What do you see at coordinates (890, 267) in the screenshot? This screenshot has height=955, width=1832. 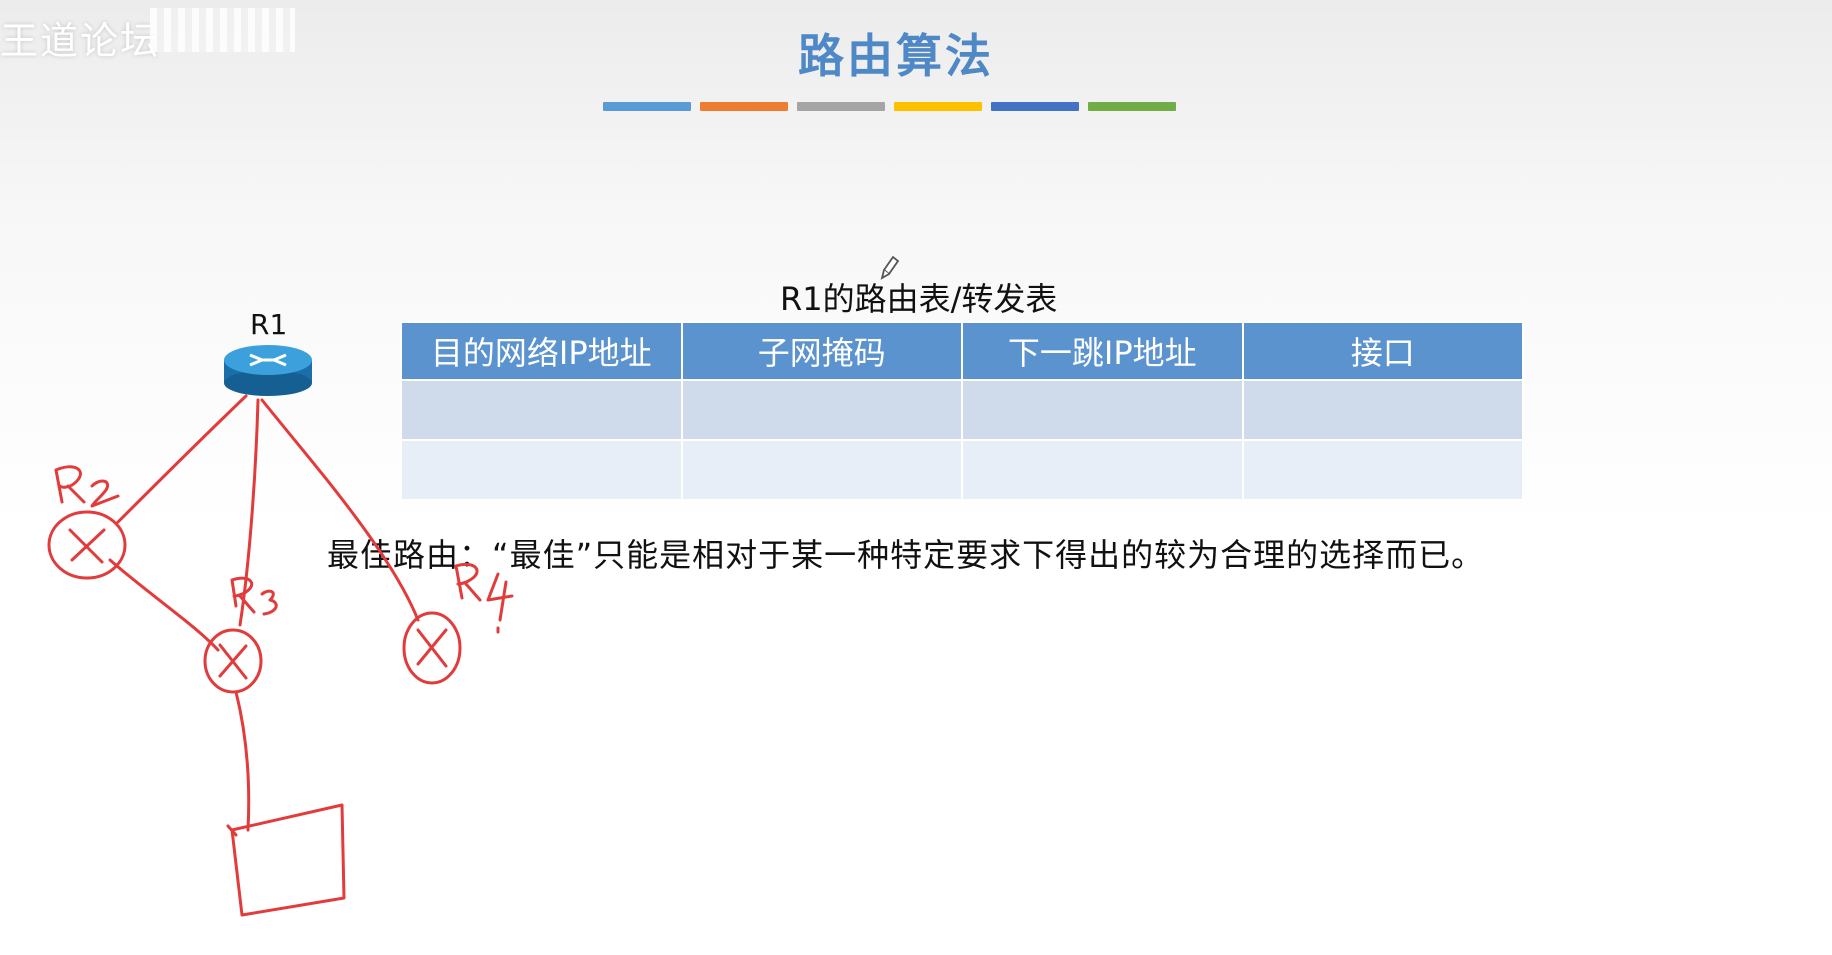 I see `pen-cursor-icon` at bounding box center [890, 267].